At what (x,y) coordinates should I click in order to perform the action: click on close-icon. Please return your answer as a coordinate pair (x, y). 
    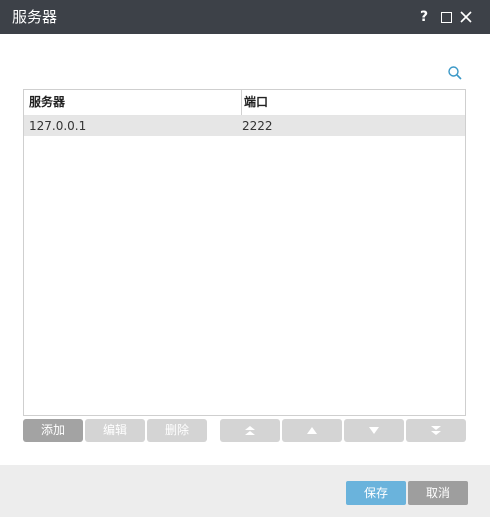
    Looking at the image, I should click on (466, 17).